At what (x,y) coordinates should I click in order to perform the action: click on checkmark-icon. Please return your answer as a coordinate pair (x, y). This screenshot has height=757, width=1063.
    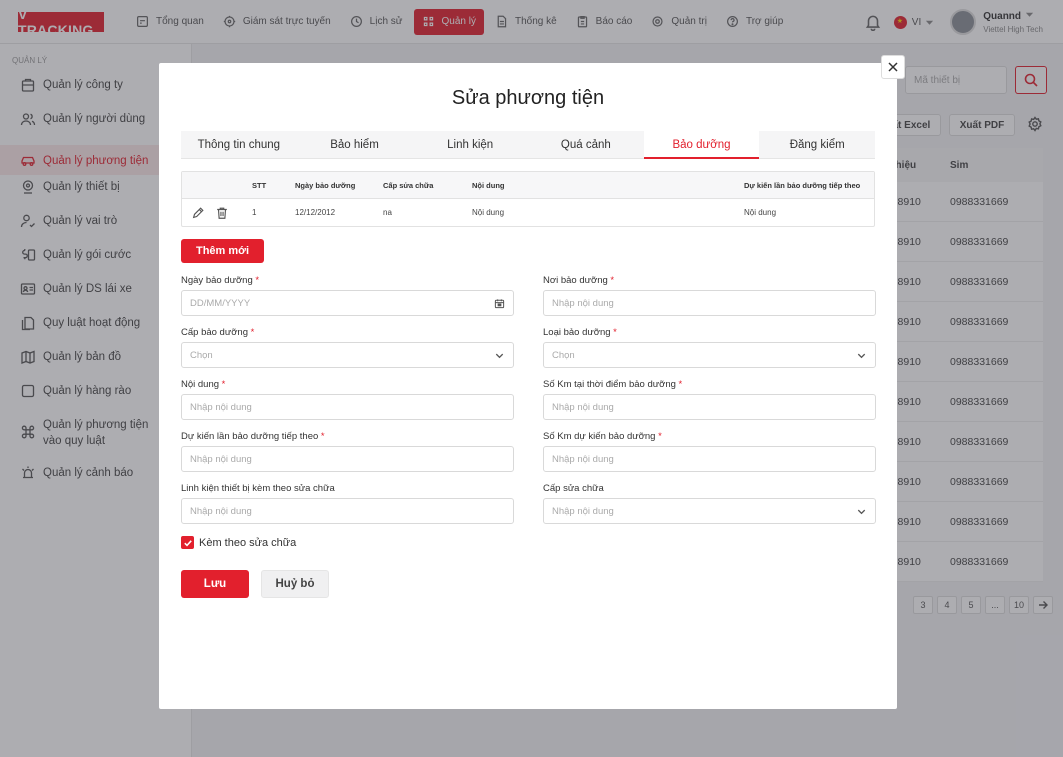
    Looking at the image, I should click on (188, 543).